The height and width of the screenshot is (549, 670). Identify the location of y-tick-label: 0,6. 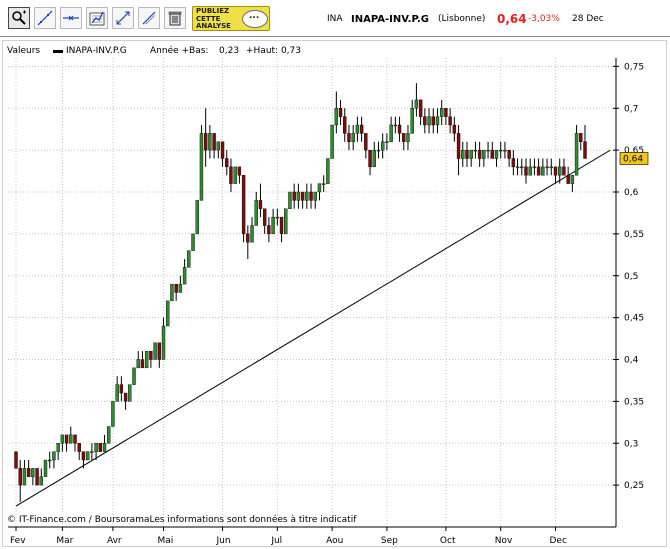
(631, 193).